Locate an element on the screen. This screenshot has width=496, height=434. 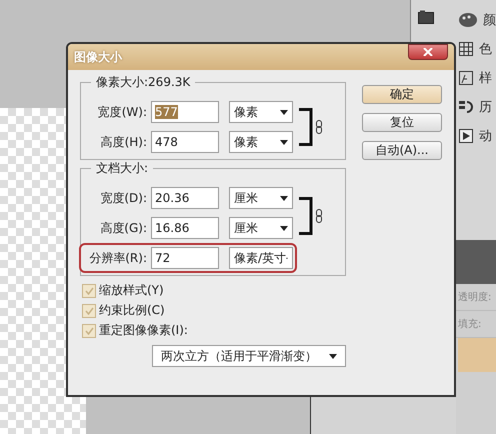
layer-row is located at coordinates (477, 355).